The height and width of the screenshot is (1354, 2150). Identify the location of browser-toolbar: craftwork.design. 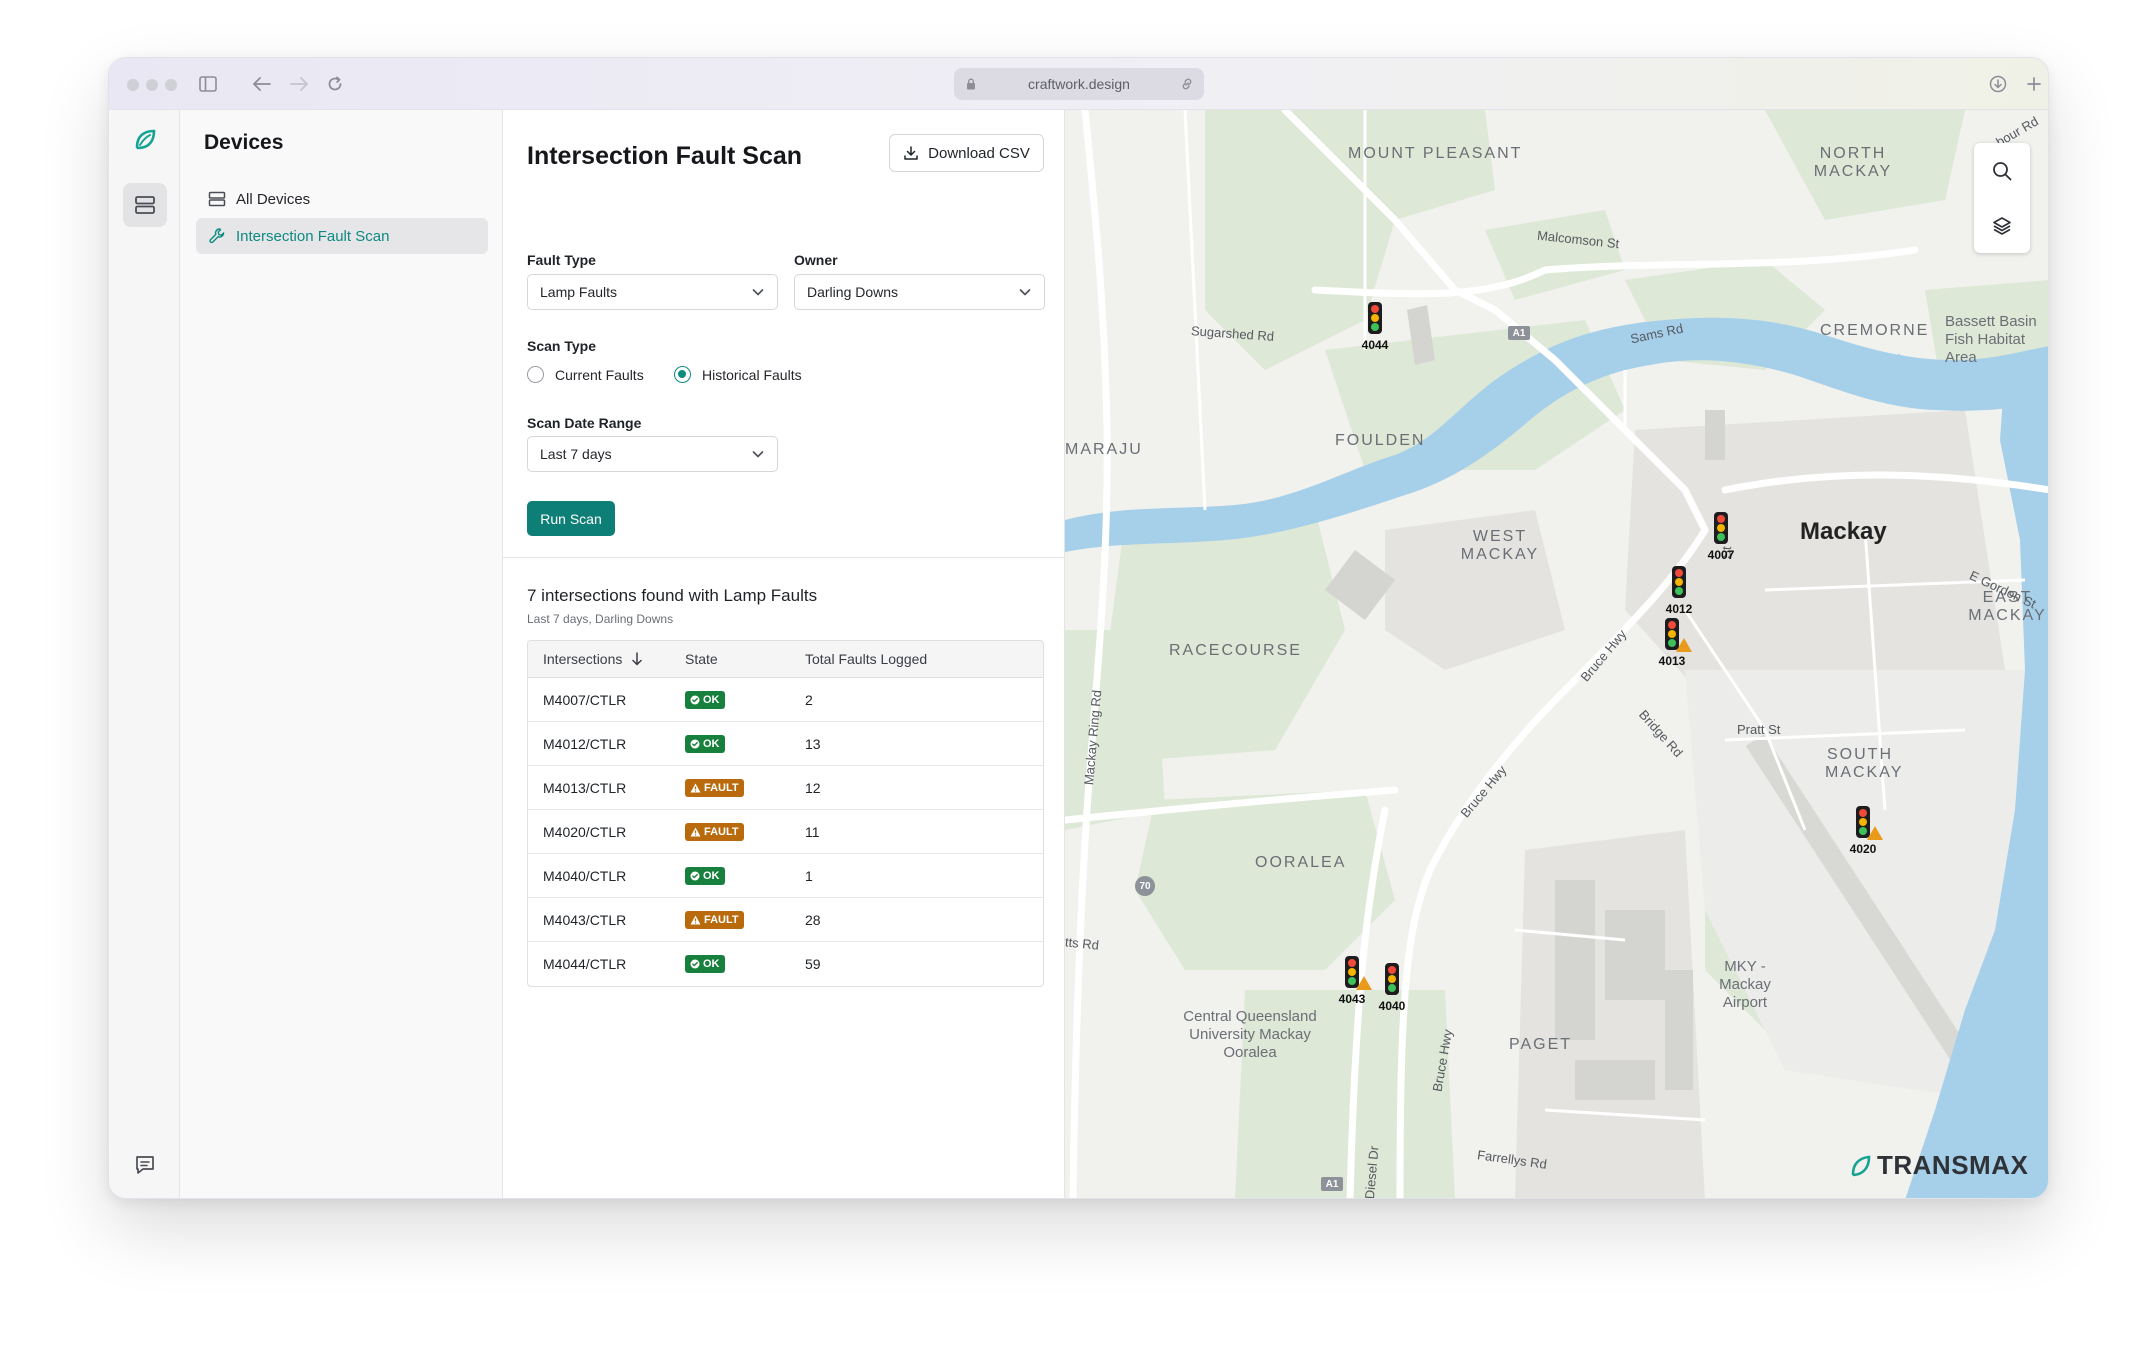
(1078, 84).